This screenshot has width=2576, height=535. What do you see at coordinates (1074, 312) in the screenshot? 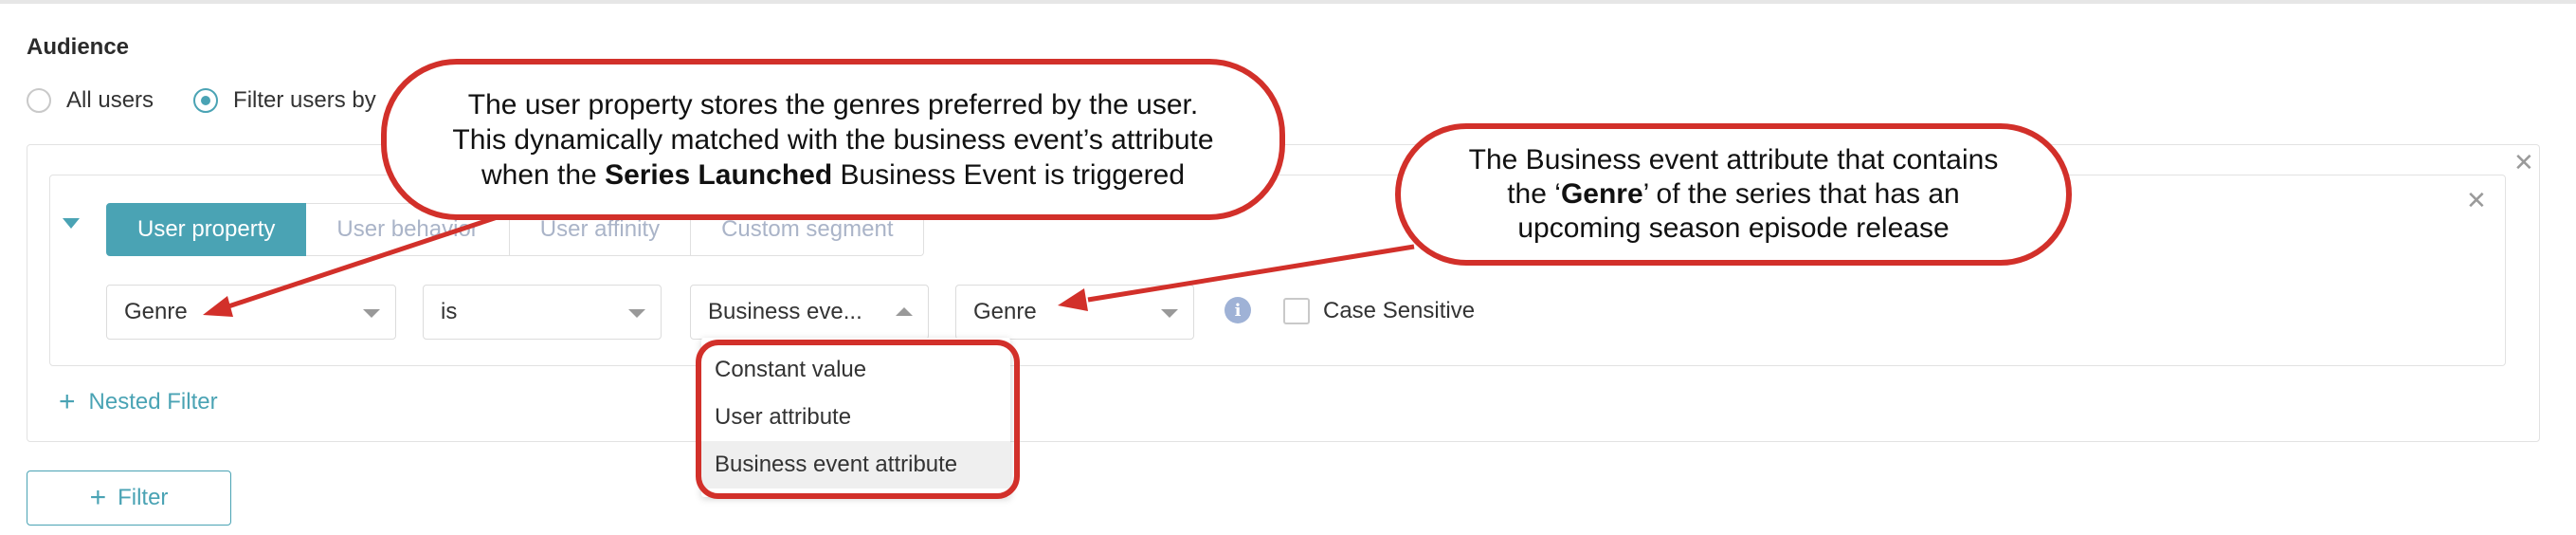
I see `attribute-select: Genre` at bounding box center [1074, 312].